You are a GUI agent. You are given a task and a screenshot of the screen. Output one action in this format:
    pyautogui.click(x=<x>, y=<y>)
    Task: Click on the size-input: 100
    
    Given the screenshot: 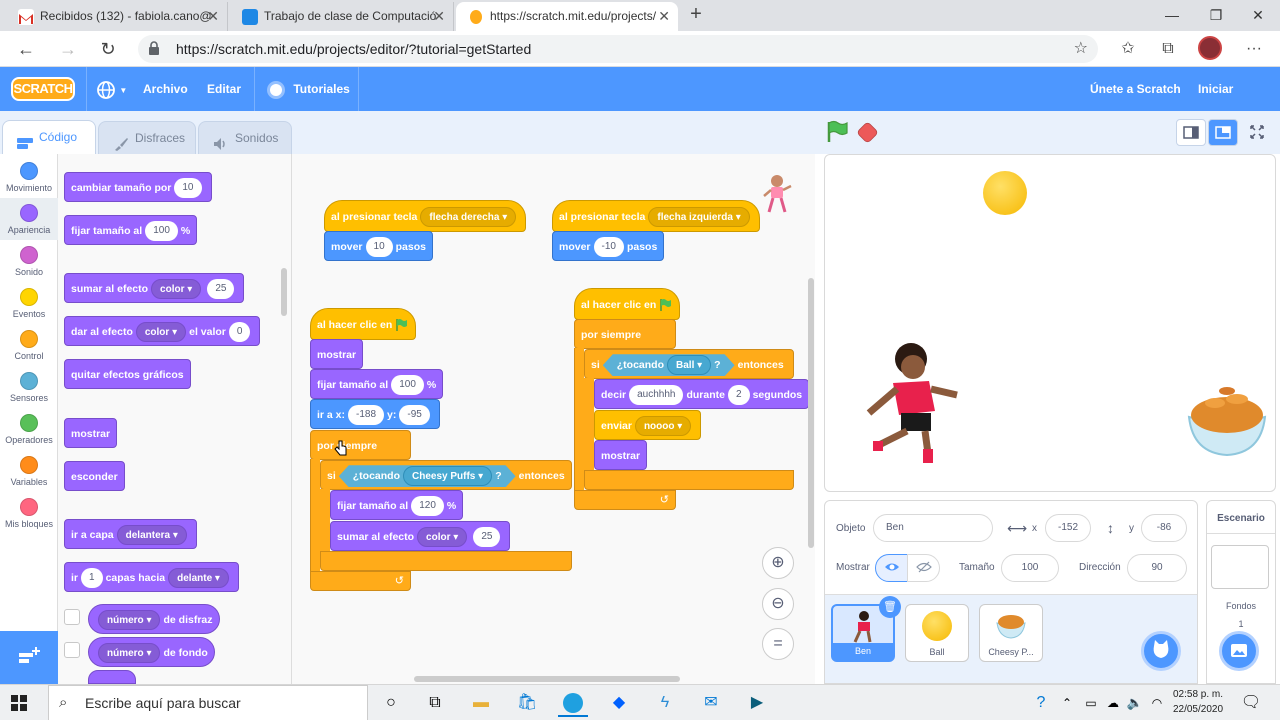 What is the action you would take?
    pyautogui.click(x=1030, y=568)
    